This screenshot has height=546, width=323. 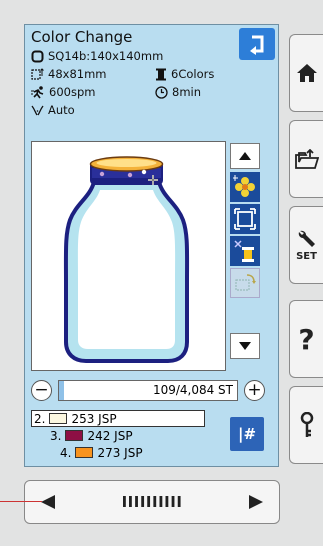 I want to click on color-index: 4., so click(x=66, y=452).